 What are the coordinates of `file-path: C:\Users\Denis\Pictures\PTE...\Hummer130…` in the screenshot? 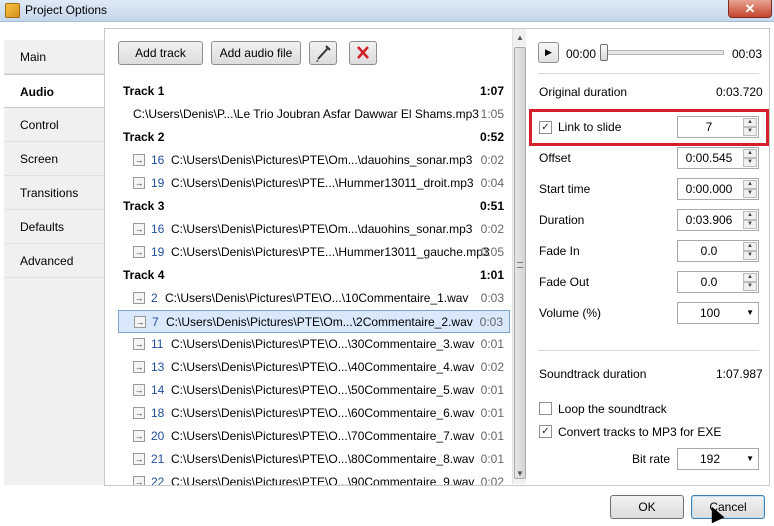 It's located at (330, 252).